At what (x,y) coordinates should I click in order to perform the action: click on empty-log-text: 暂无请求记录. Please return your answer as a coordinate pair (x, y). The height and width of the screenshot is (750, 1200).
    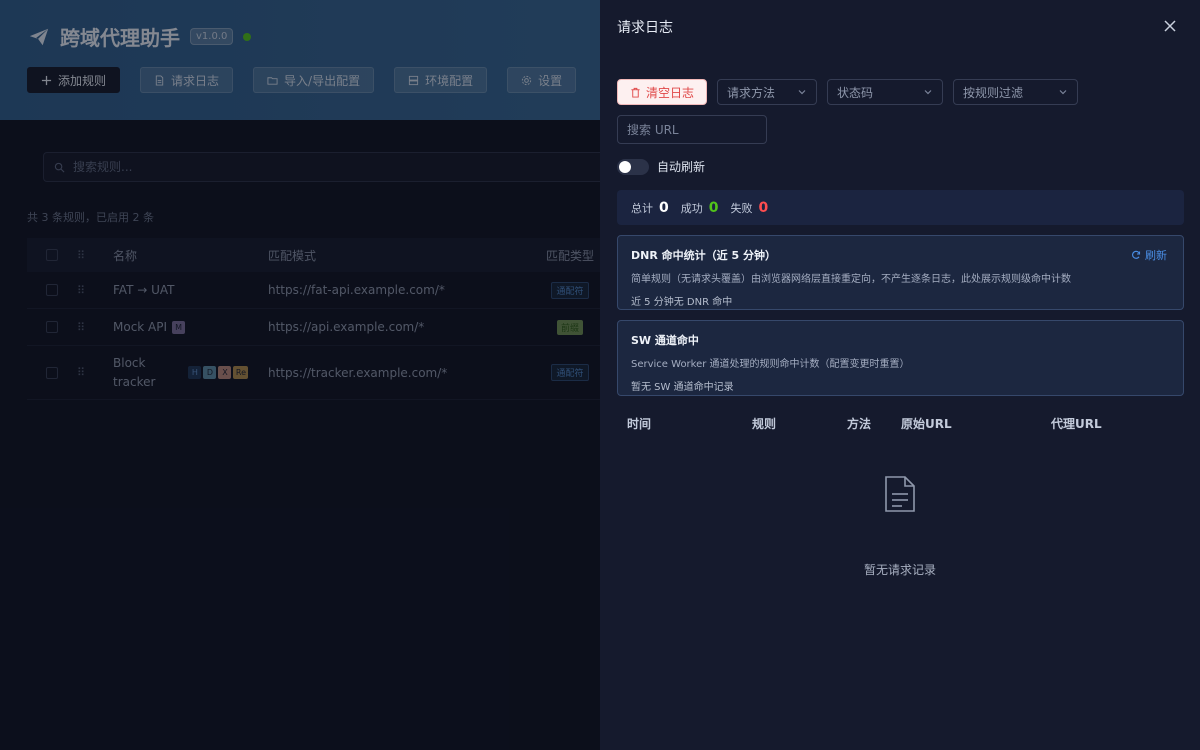
    Looking at the image, I should click on (899, 570).